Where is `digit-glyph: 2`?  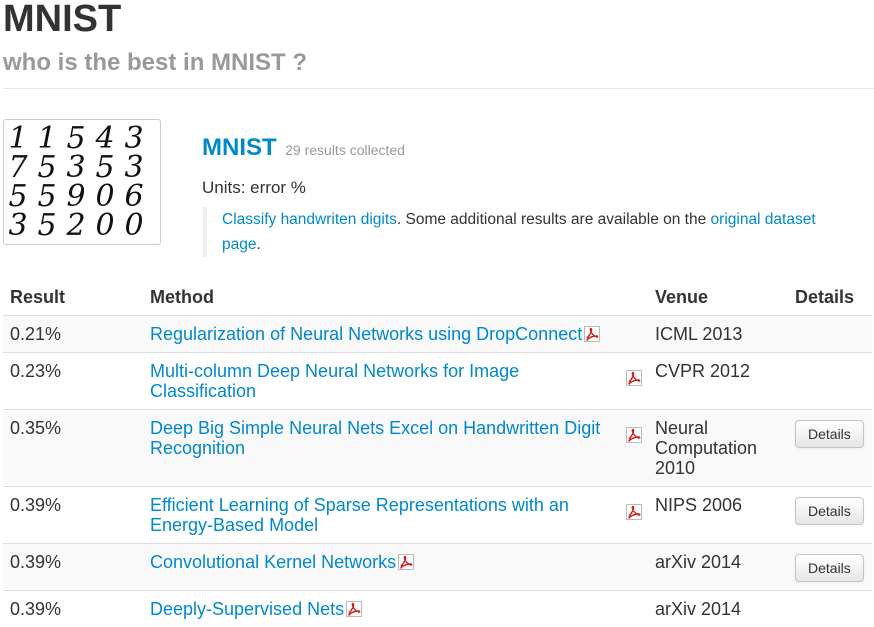 digit-glyph: 2 is located at coordinates (75, 225).